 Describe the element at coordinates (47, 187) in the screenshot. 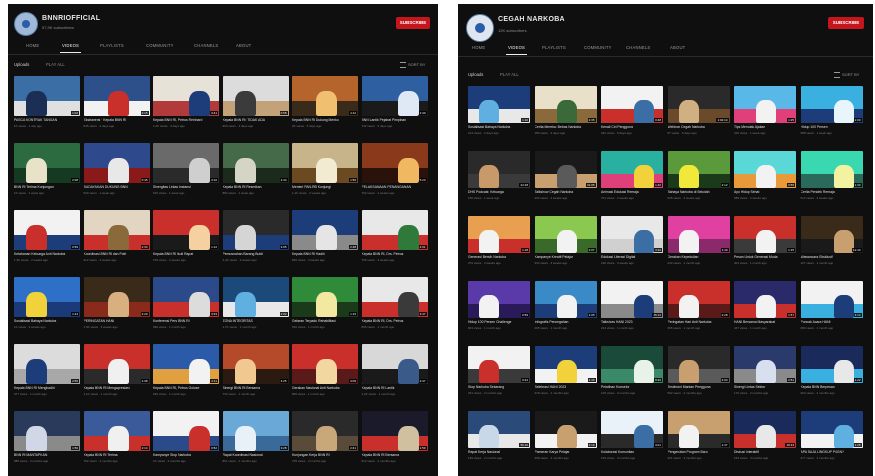

I see `video-title: BNN RI Terima Kunjungan` at that location.